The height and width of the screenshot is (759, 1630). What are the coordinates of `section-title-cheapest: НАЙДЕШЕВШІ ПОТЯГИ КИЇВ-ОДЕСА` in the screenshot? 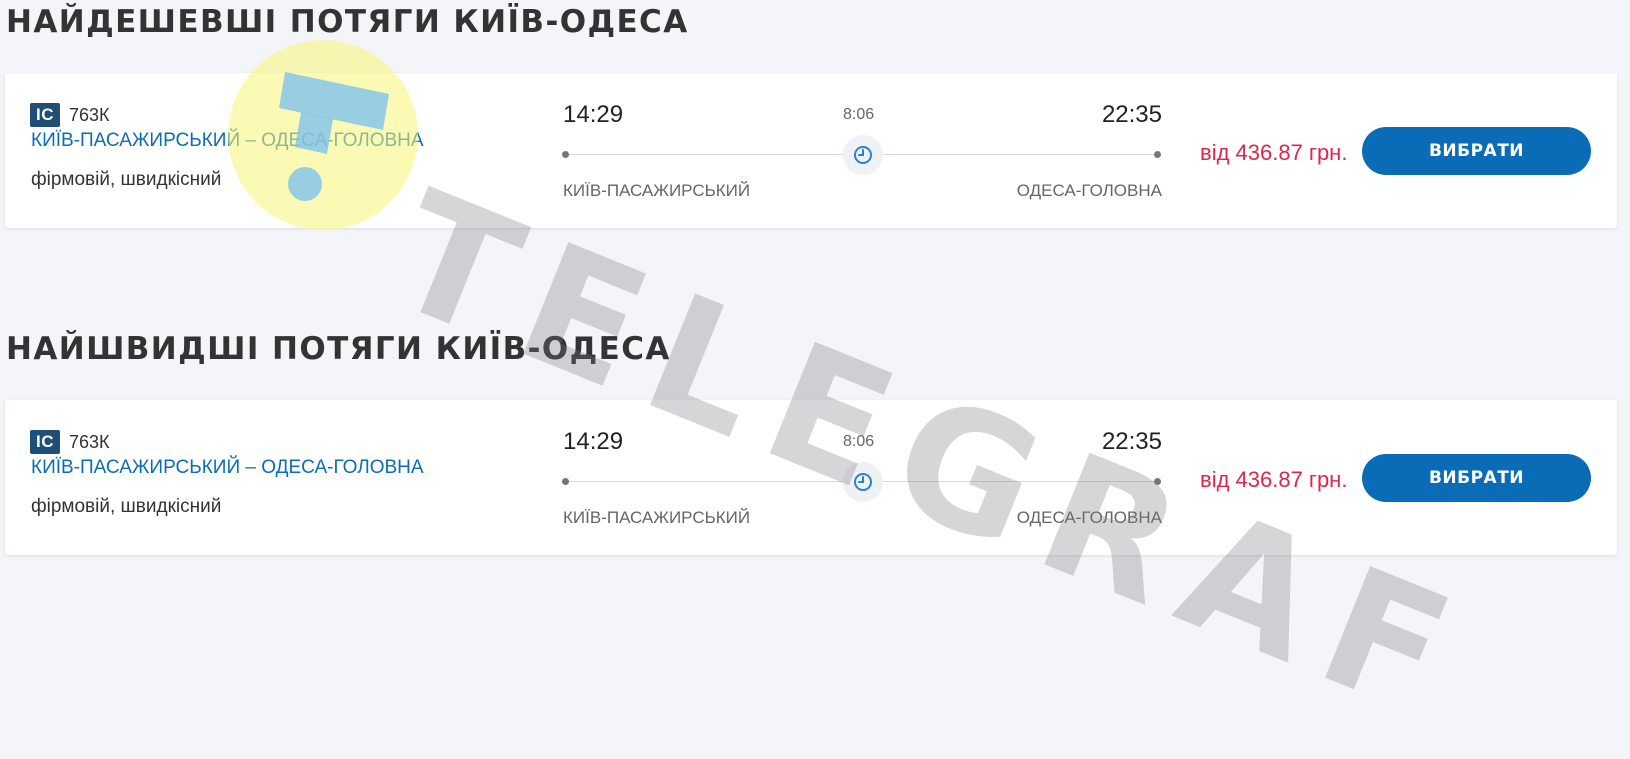 It's located at (347, 22).